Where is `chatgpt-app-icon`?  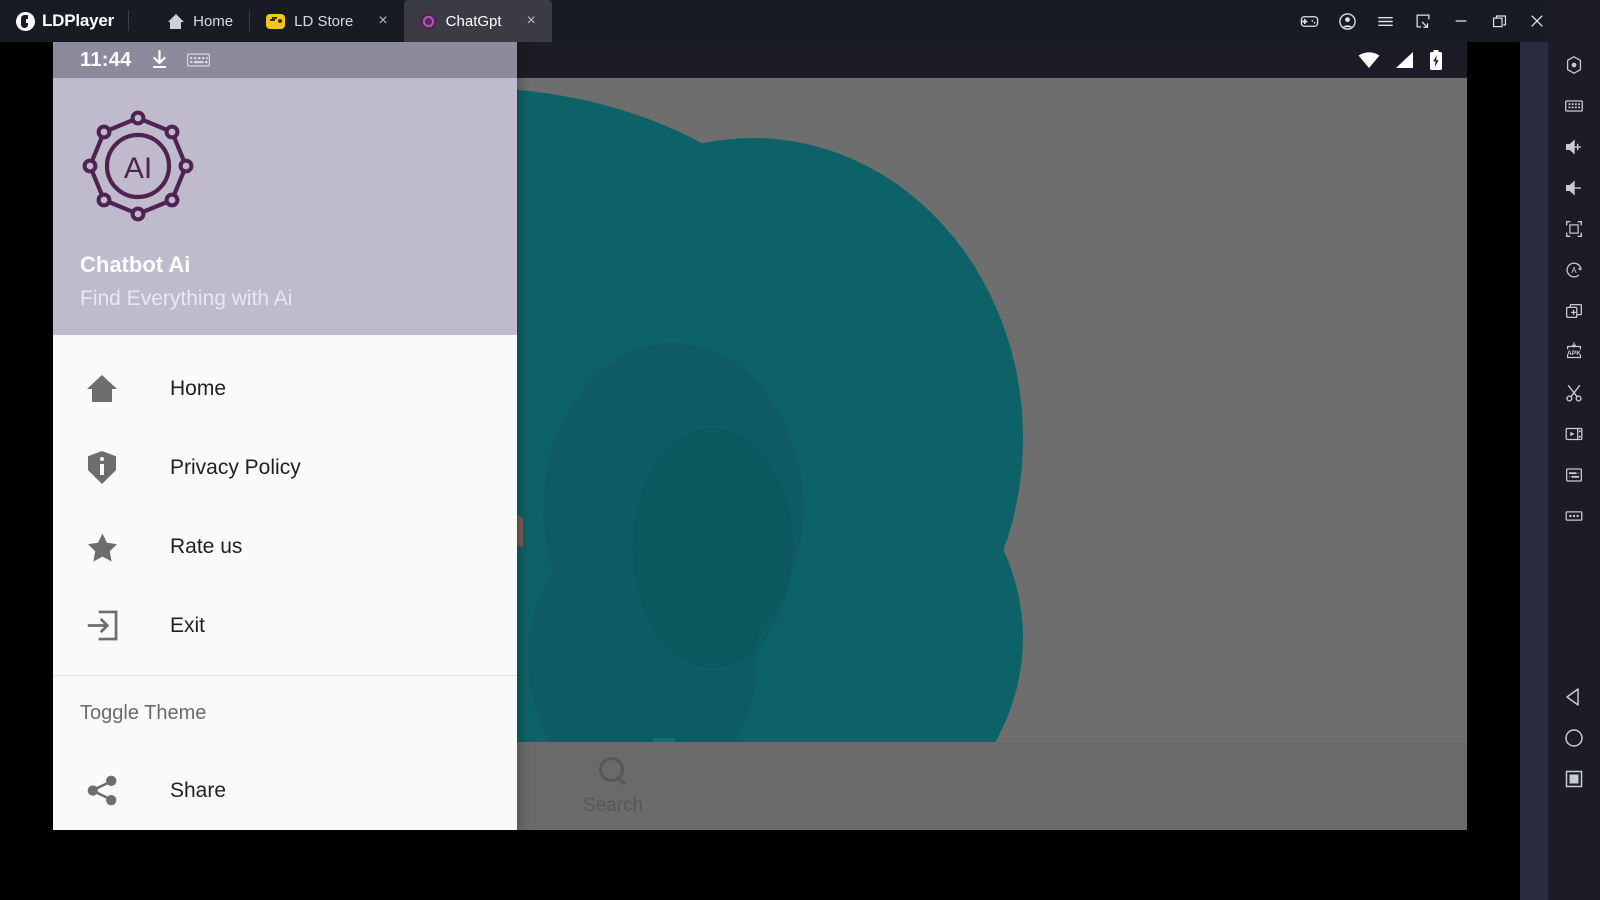
chatgpt-app-icon is located at coordinates (428, 21).